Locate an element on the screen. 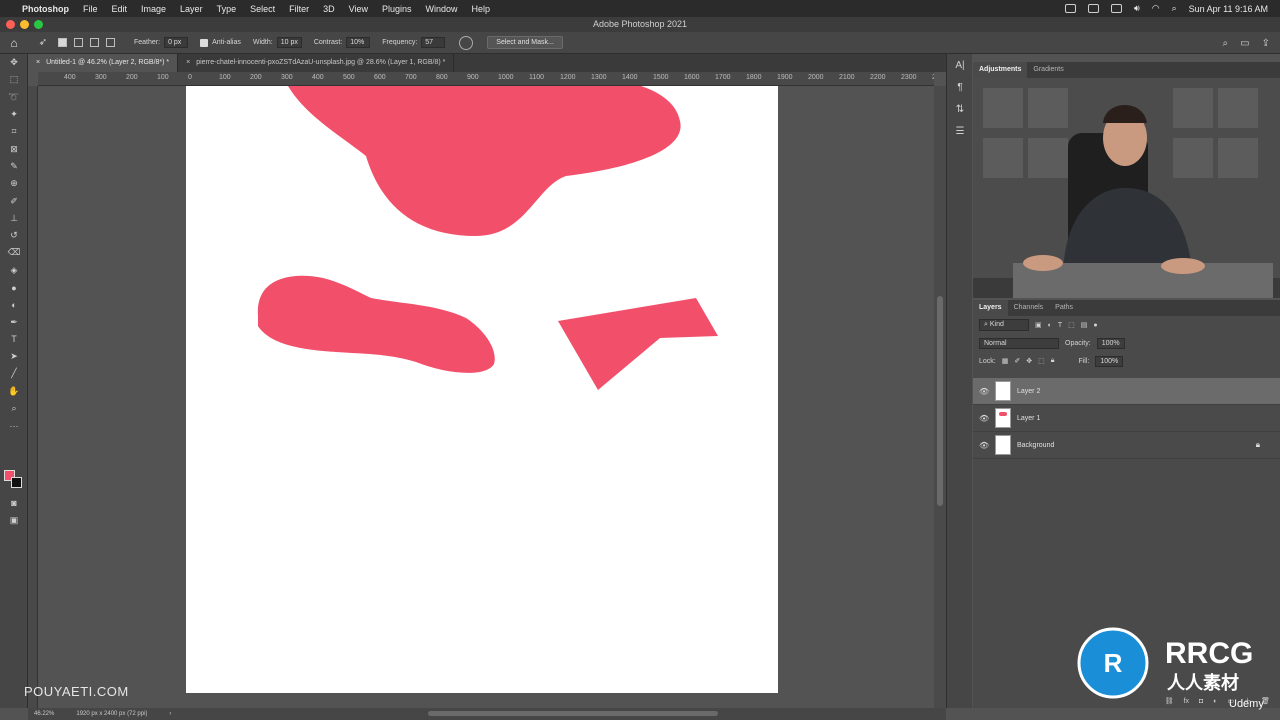 The width and height of the screenshot is (1280, 720). home-icon: ⌂ is located at coordinates (14, 43).